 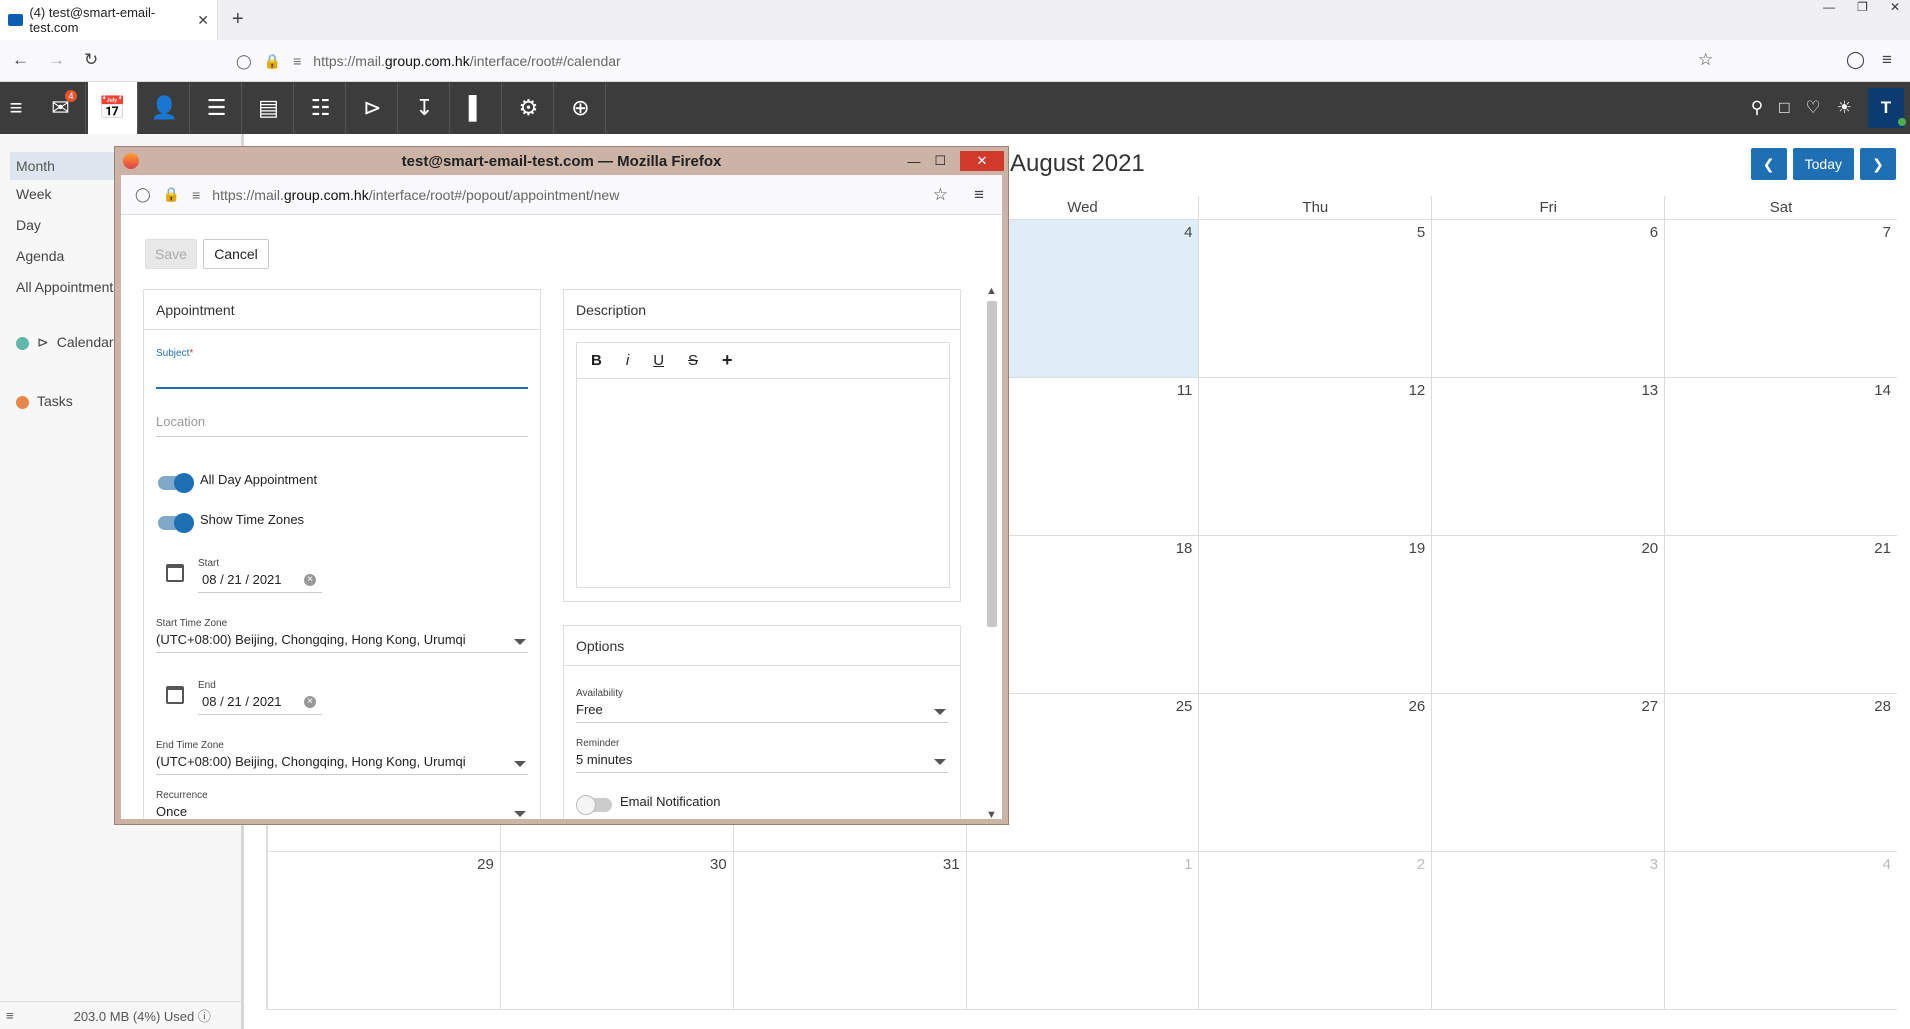 I want to click on mail-icon: ✉ 4, so click(x=61, y=108).